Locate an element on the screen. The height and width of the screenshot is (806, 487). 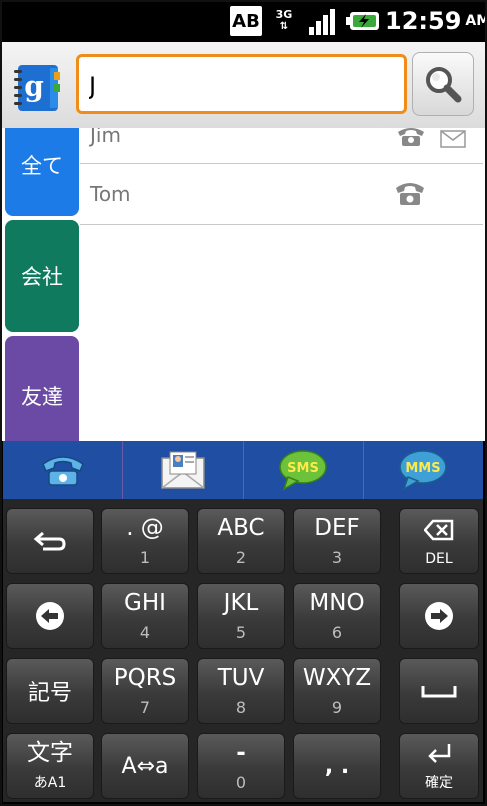
email-button is located at coordinates (182, 470).